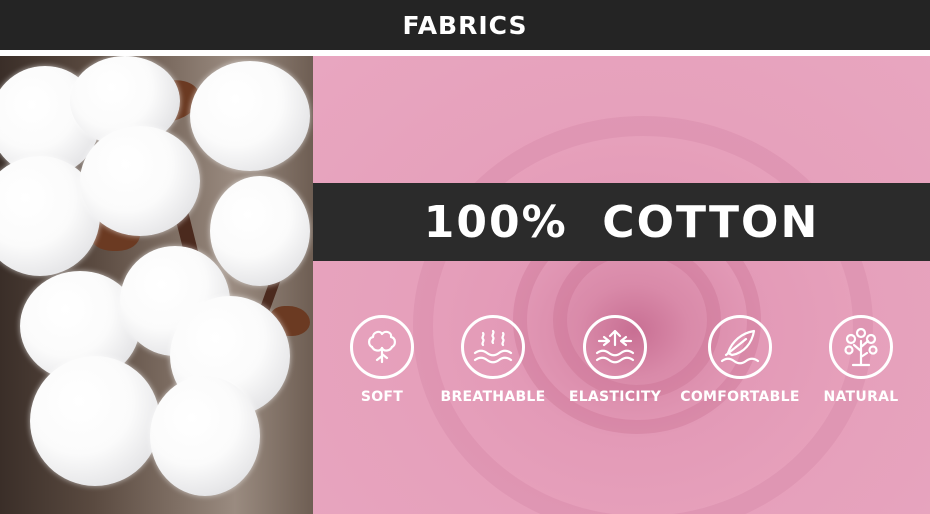 The height and width of the screenshot is (514, 930). I want to click on feature-elasticity: ELASTICITY, so click(615, 360).